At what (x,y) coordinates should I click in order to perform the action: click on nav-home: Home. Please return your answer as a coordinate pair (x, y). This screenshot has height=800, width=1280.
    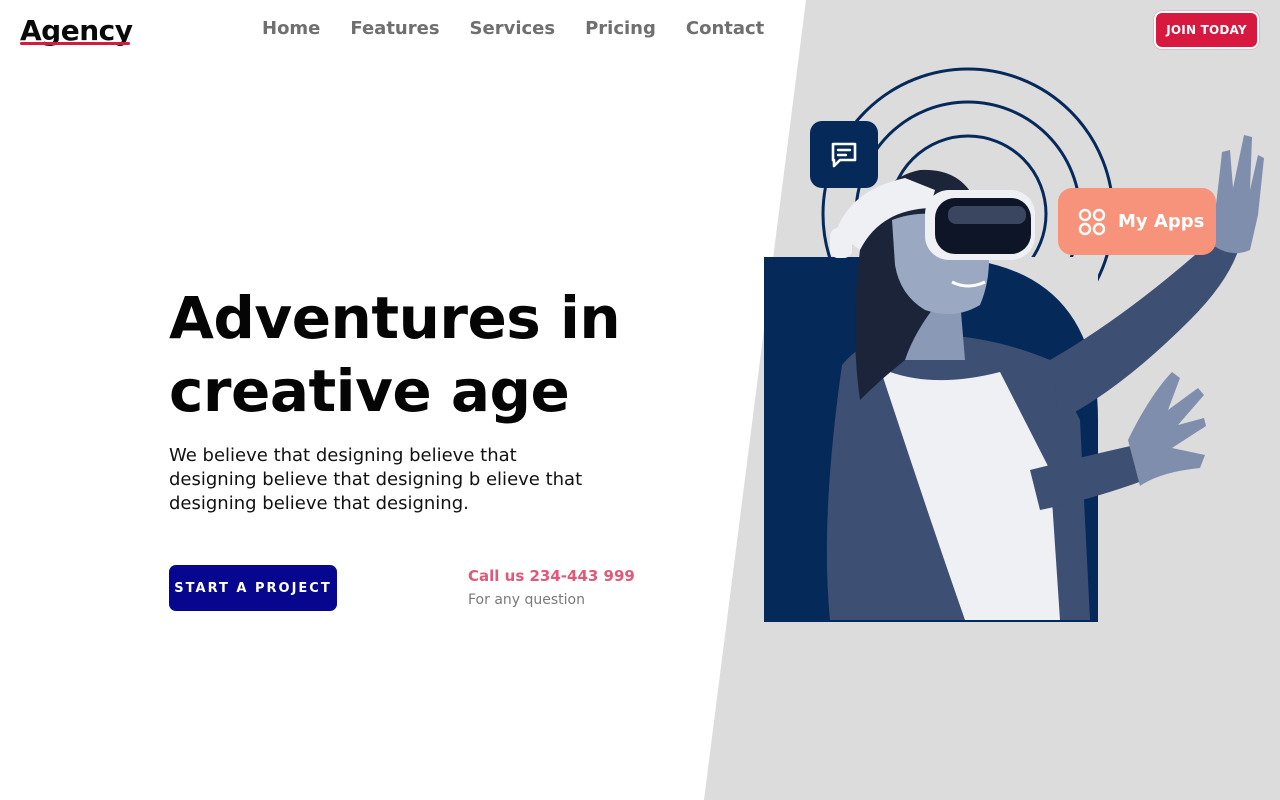
    Looking at the image, I should click on (291, 28).